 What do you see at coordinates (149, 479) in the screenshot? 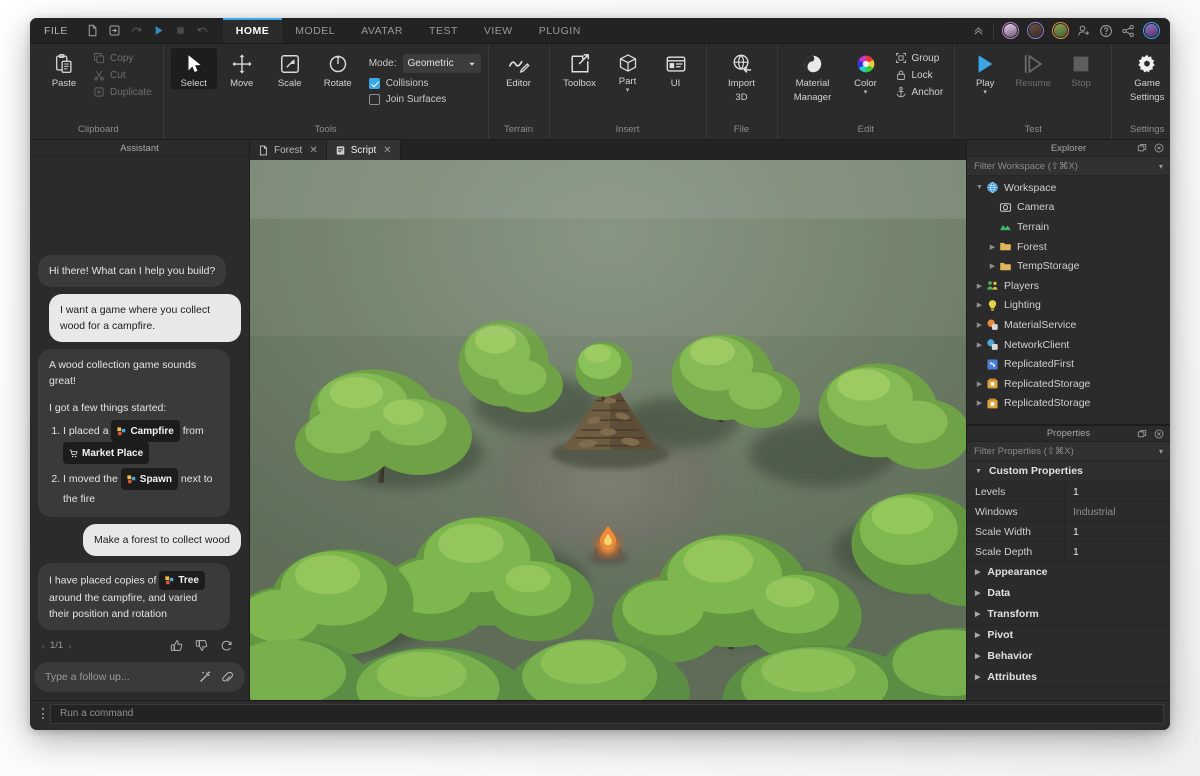
I see `pill-spawn: Spawn` at bounding box center [149, 479].